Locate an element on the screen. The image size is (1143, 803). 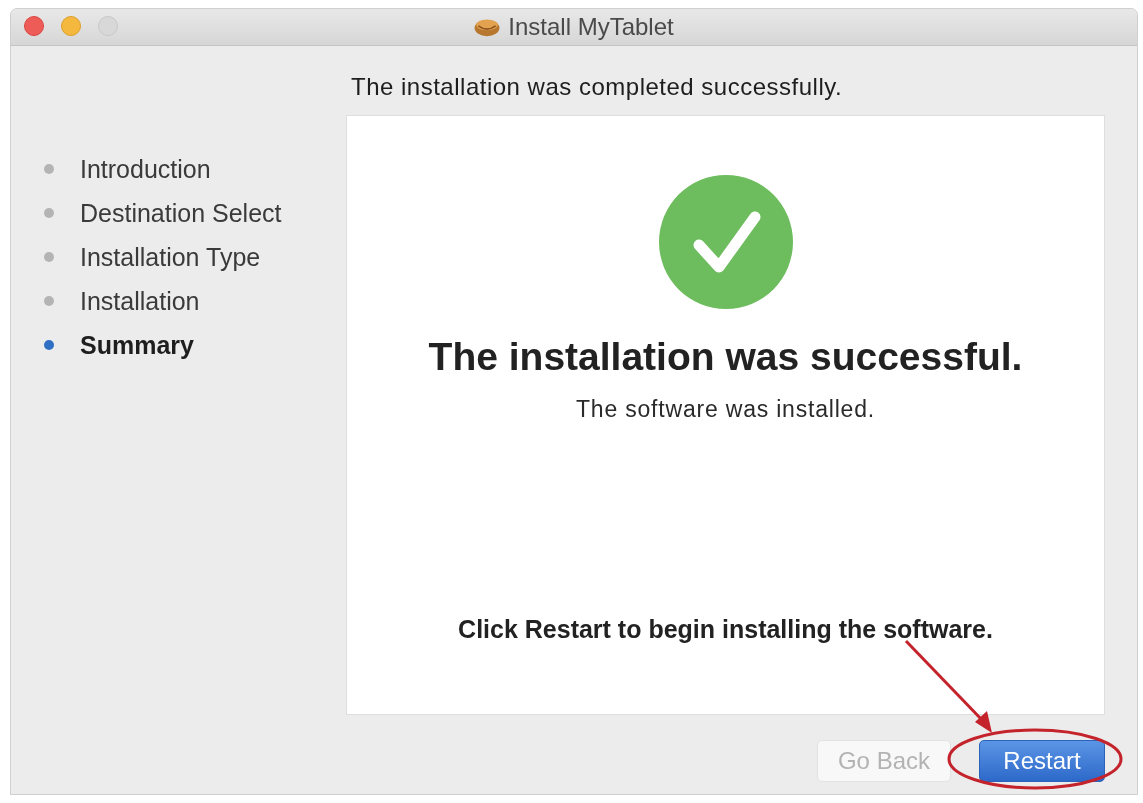
step-label: Introduction is located at coordinates (145, 169).